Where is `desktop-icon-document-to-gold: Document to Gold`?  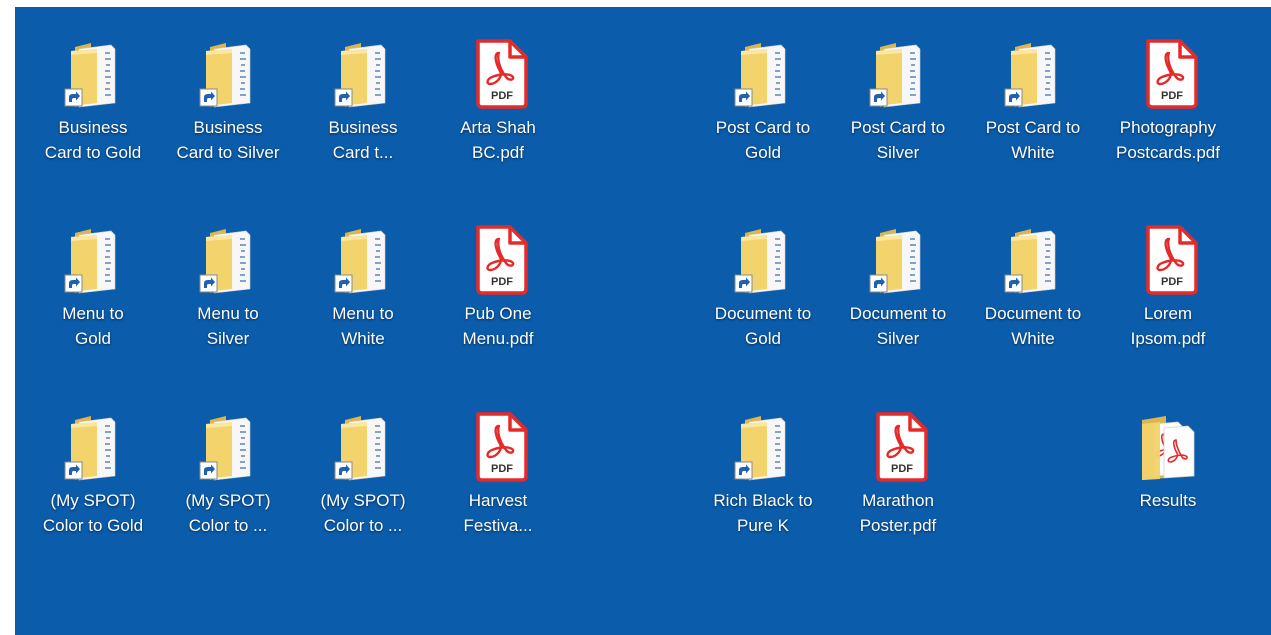 desktop-icon-document-to-gold: Document to Gold is located at coordinates (763, 287).